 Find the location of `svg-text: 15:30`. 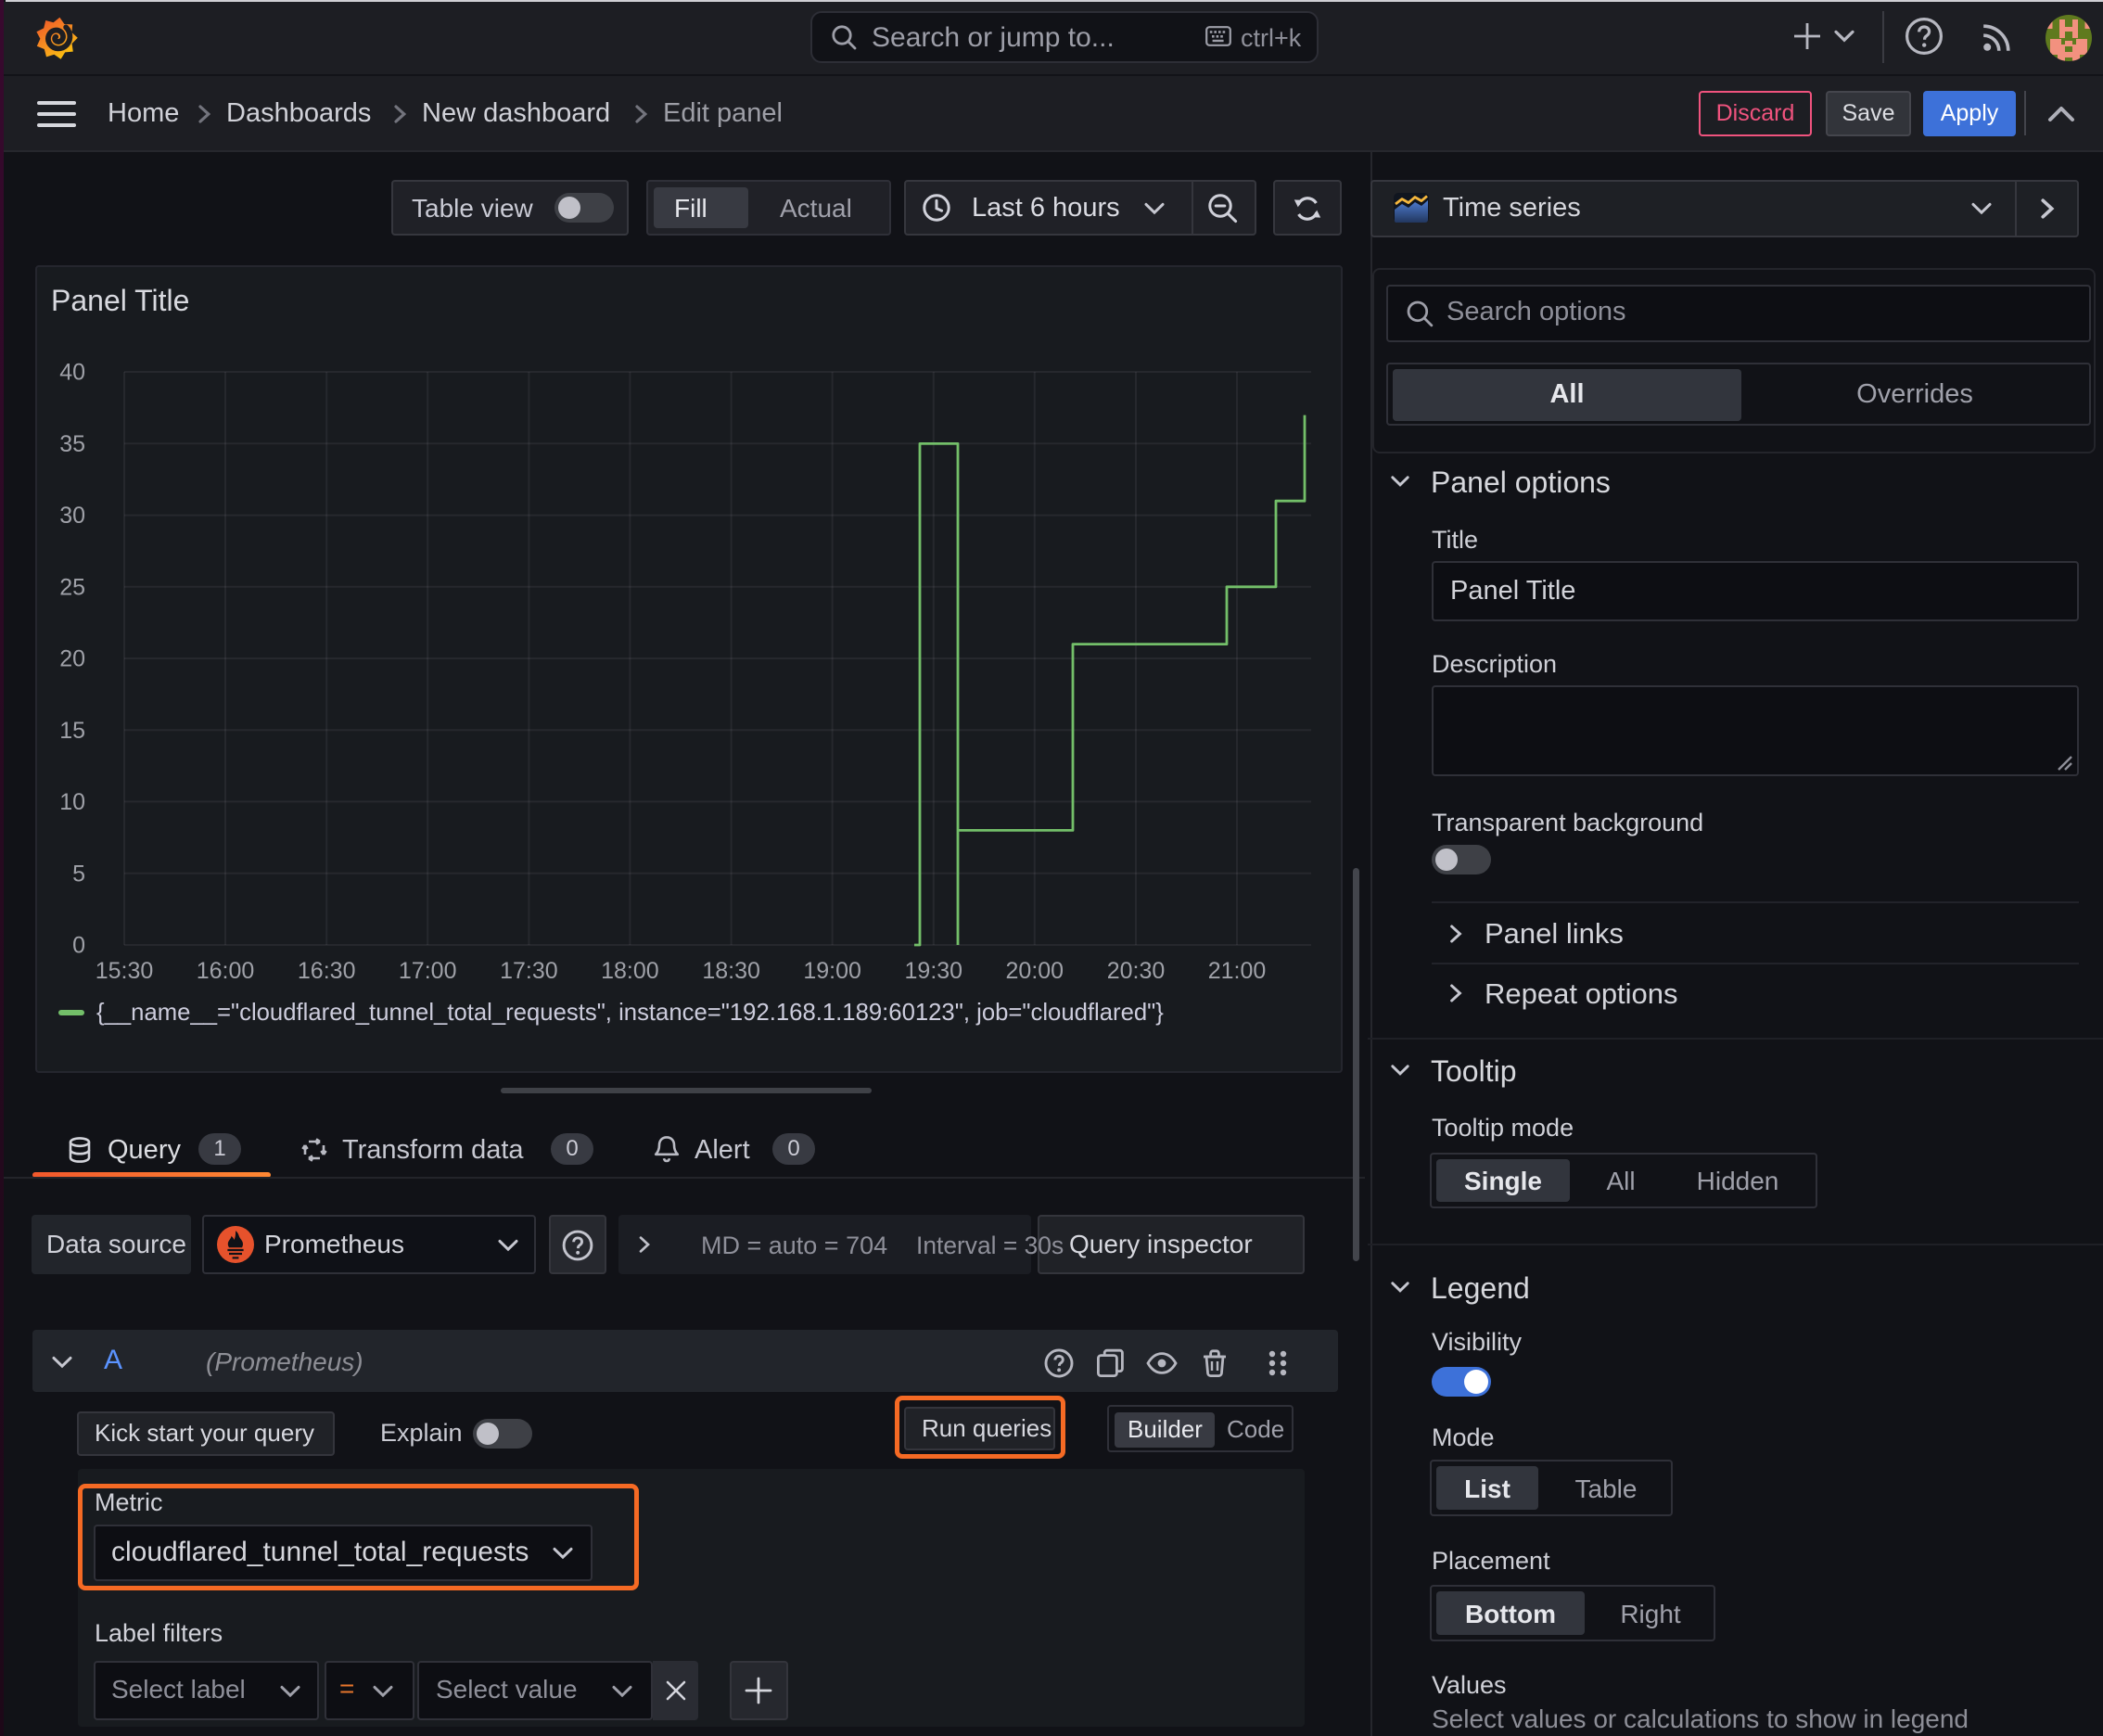

svg-text: 15:30 is located at coordinates (125, 971).